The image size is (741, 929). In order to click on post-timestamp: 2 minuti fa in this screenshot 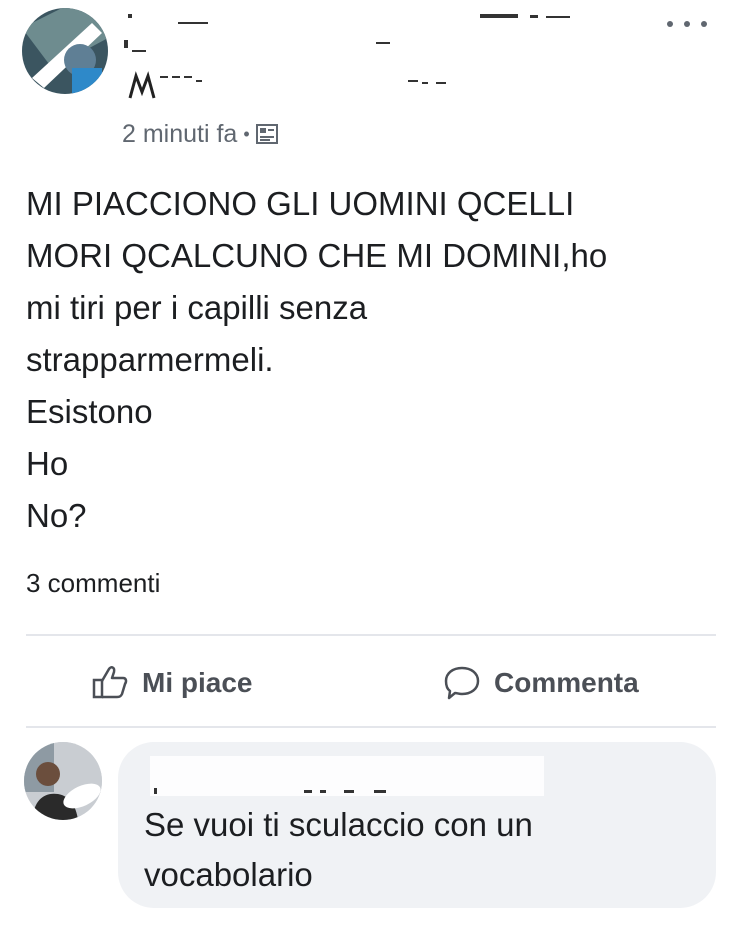, I will do `click(179, 134)`.